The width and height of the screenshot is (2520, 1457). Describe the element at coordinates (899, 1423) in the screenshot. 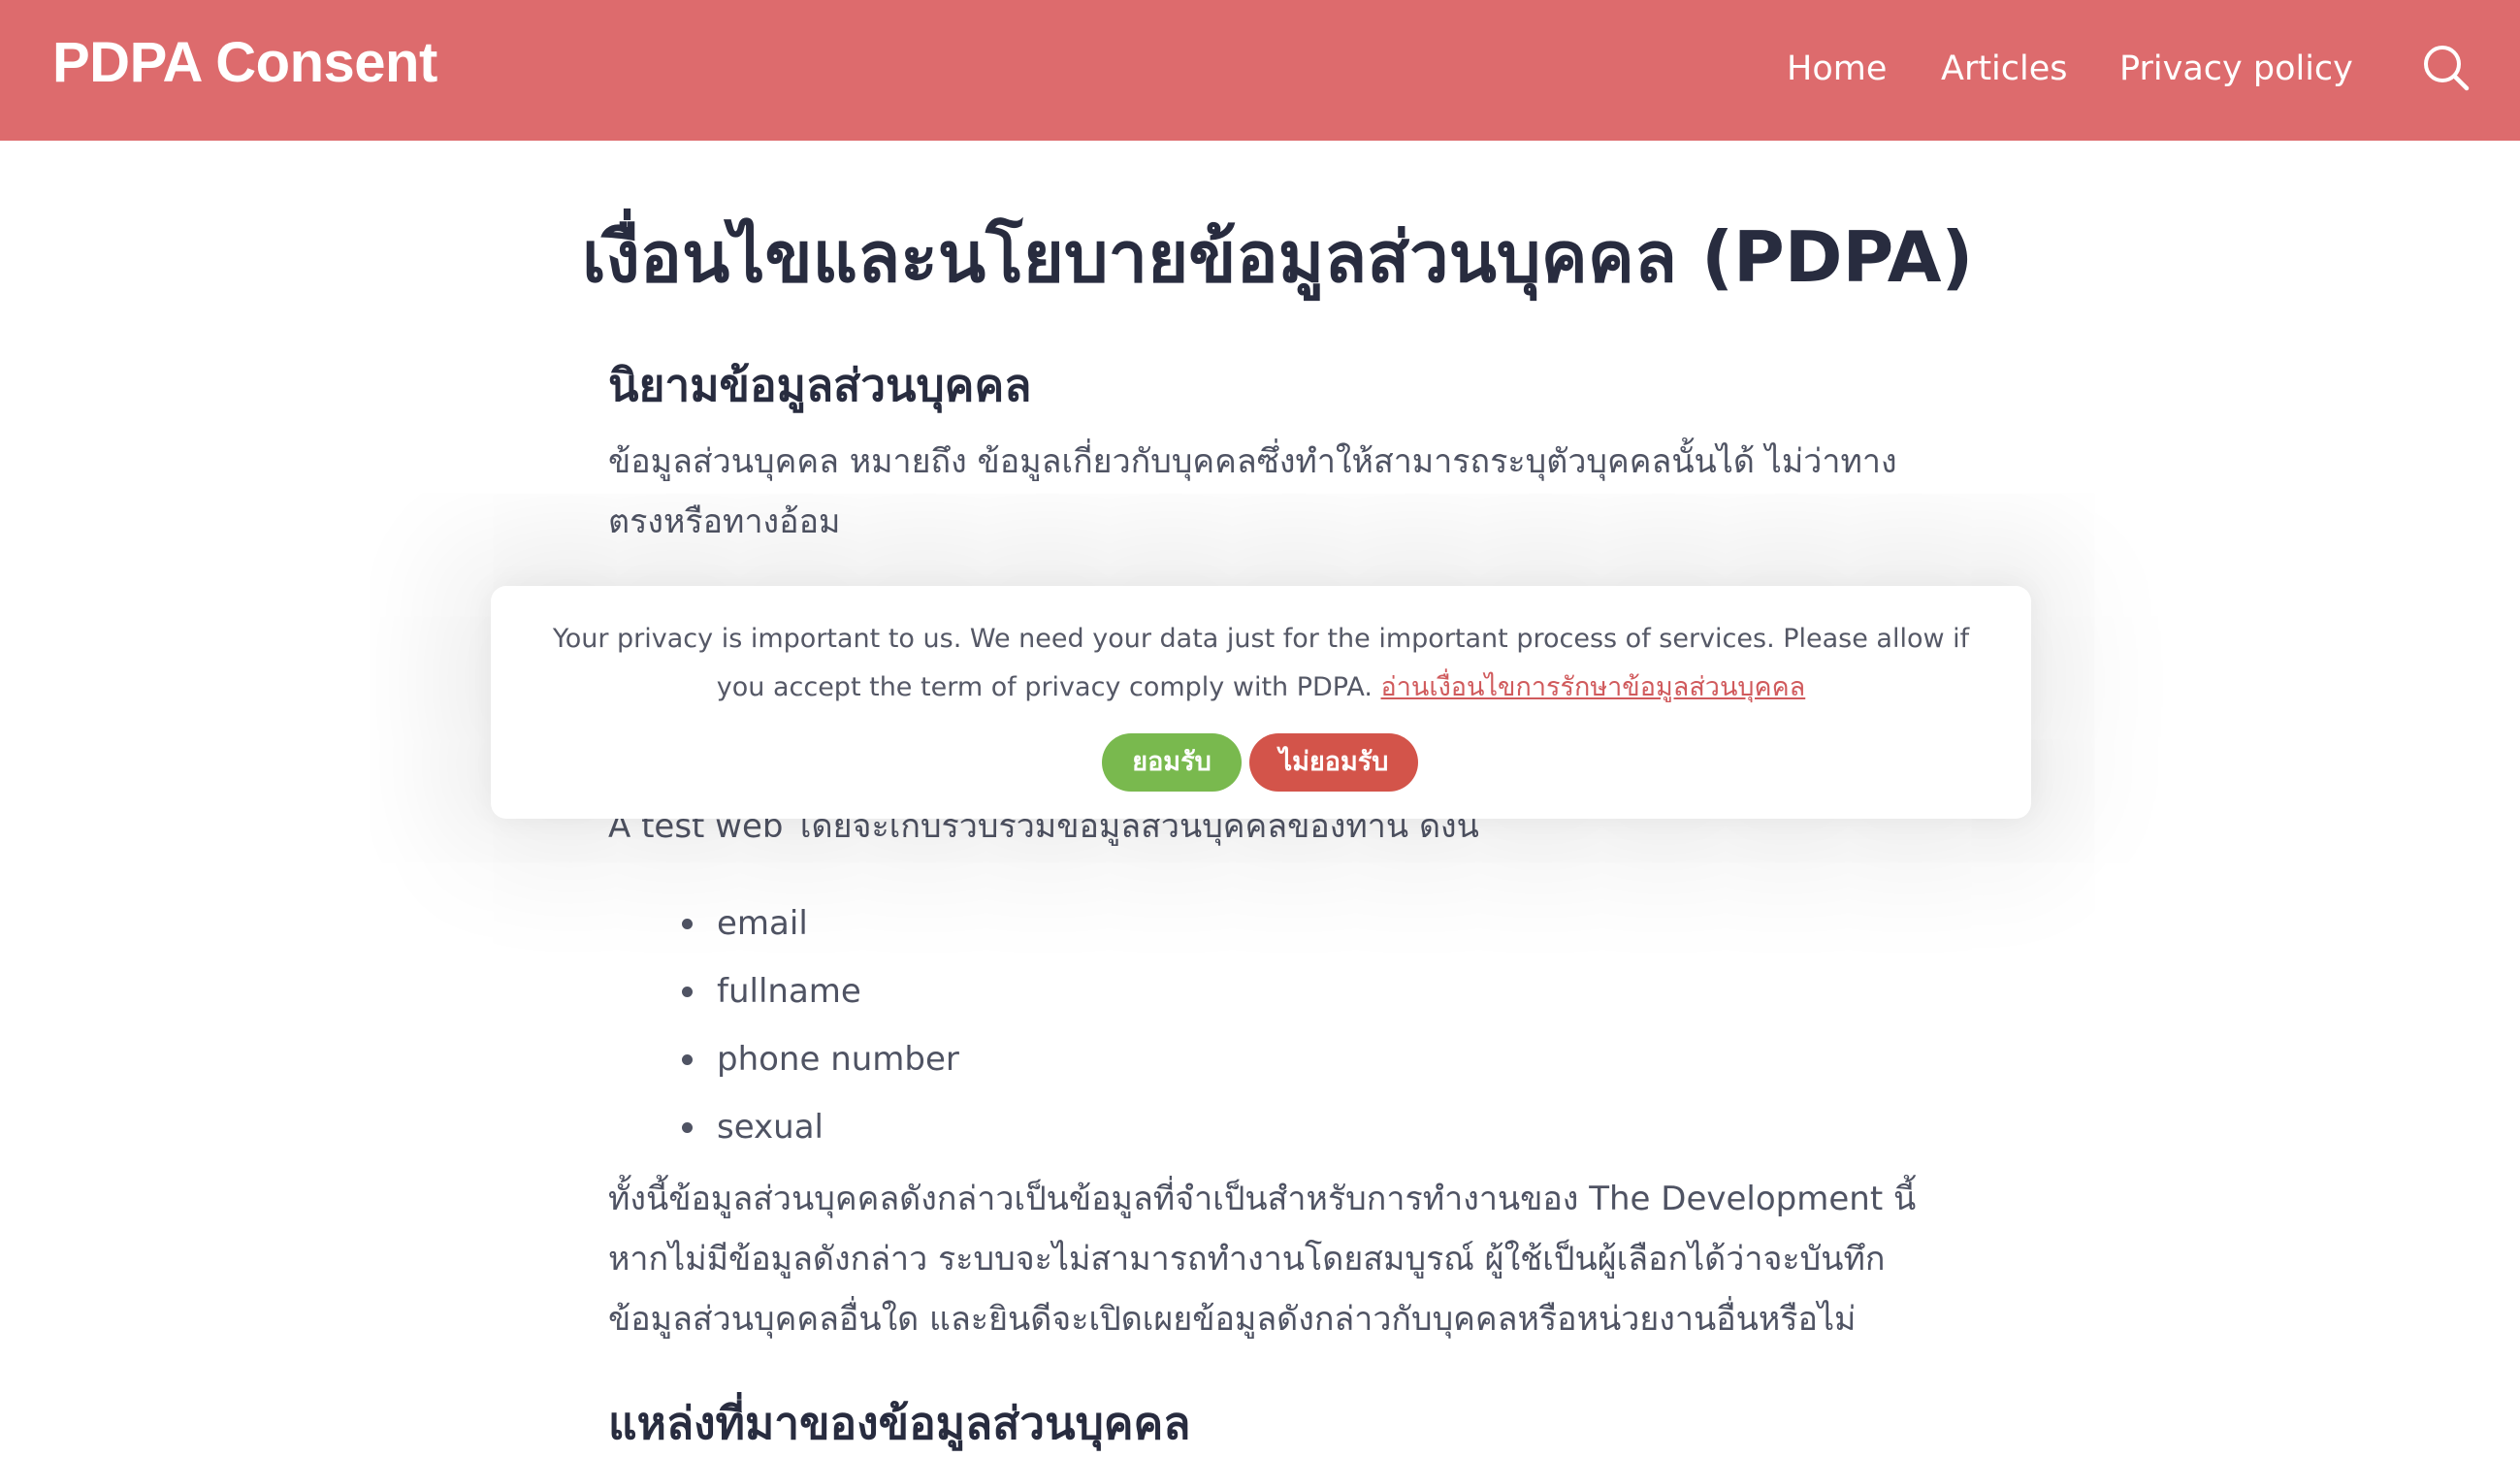

I see `sources-heading: แหล่งที่มาของข้อมูลส่วนบุคคล` at that location.